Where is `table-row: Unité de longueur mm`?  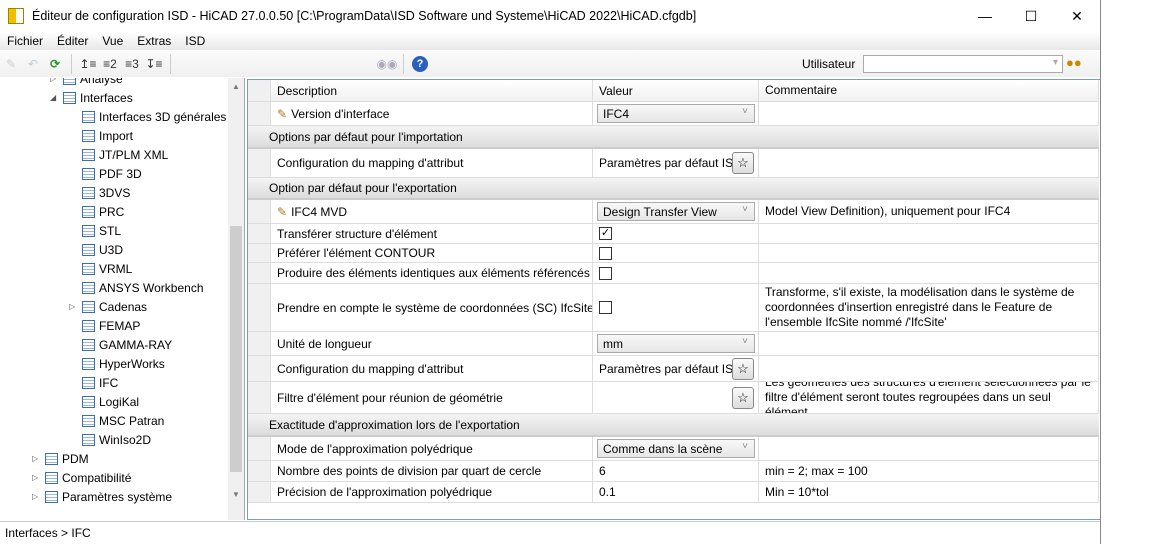
table-row: Unité de longueur mm is located at coordinates (673, 344).